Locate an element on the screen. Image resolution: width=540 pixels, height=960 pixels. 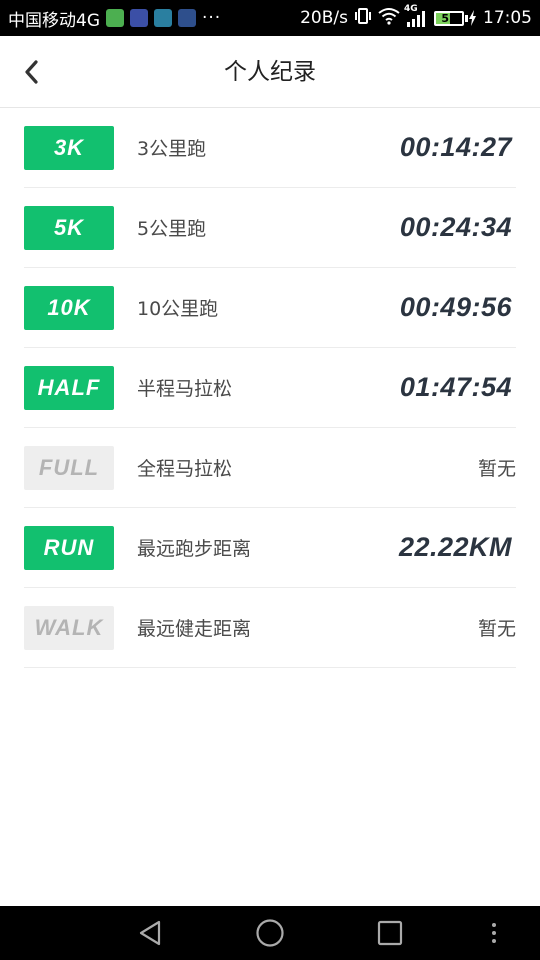
record-label: 最远跑步距离 is located at coordinates (194, 549).